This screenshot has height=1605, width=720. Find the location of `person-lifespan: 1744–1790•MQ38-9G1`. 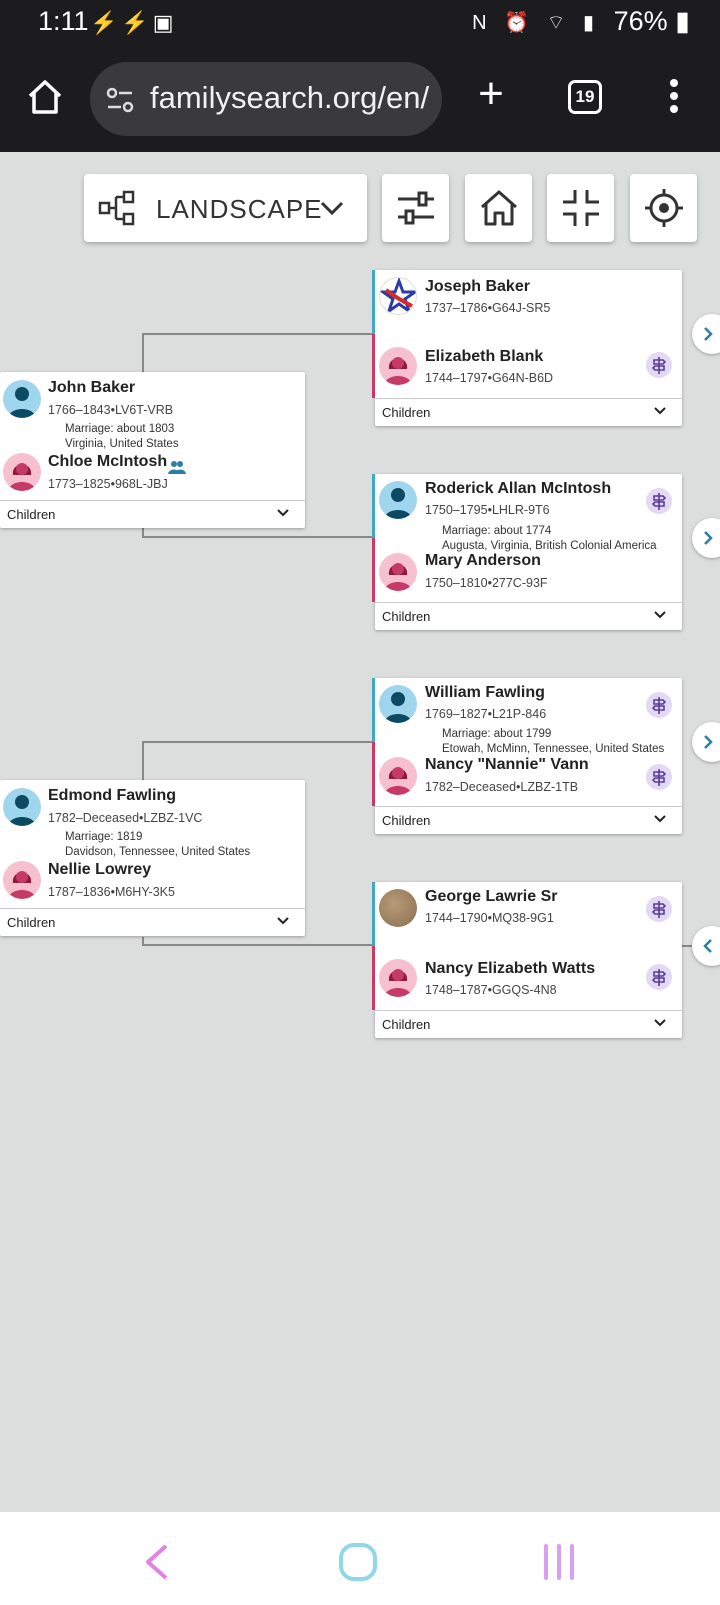

person-lifespan: 1744–1790•MQ38-9G1 is located at coordinates (489, 918).